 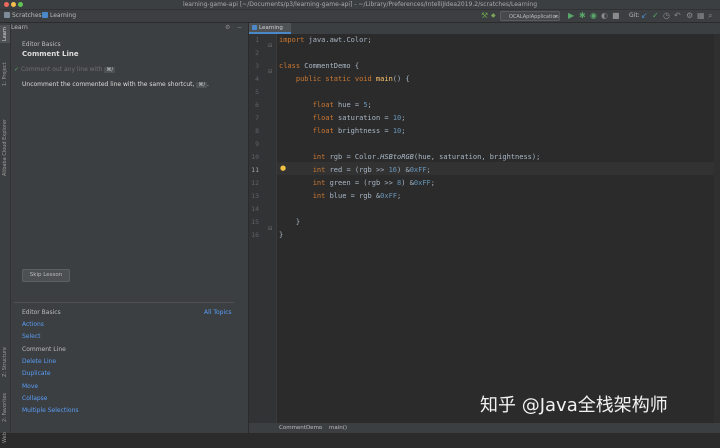 I want to click on lesson-link-multiple-selections: Multiple Selections, so click(x=50, y=410).